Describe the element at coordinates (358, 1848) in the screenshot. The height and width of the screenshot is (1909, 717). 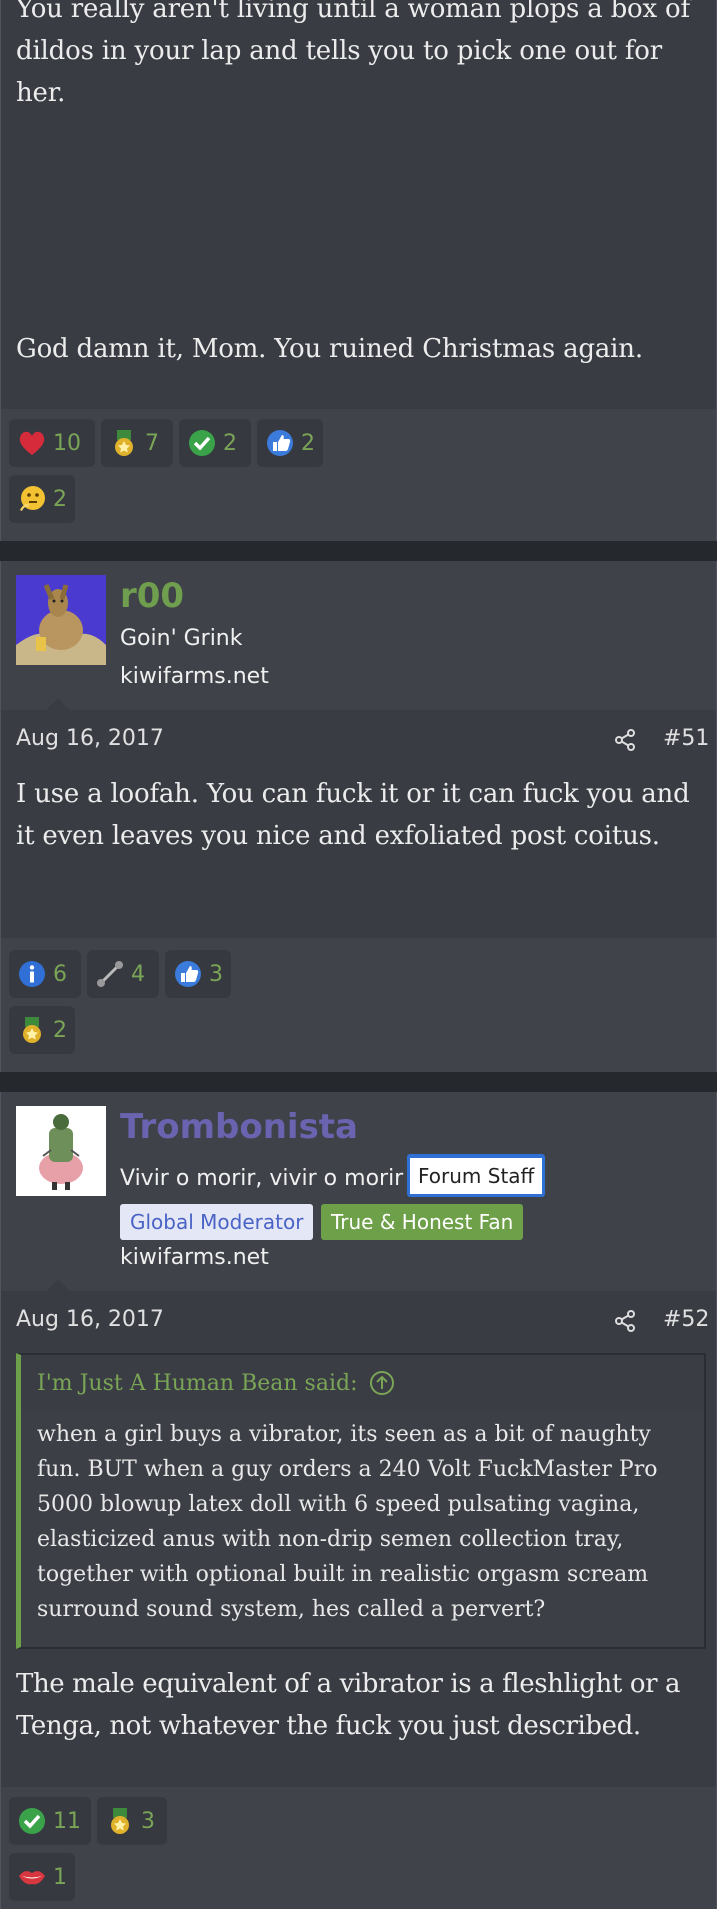
I see `reactions-bar: 11 3 1` at that location.